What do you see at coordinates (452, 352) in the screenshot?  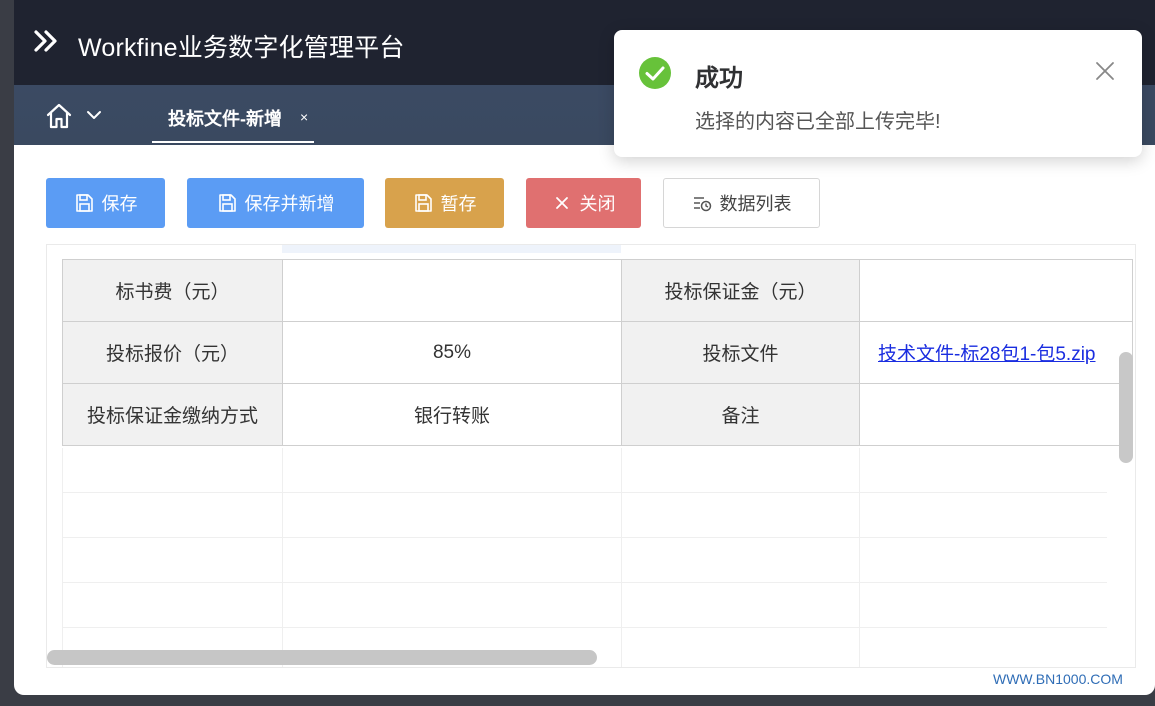 I see `bid-quote-field: 85%` at bounding box center [452, 352].